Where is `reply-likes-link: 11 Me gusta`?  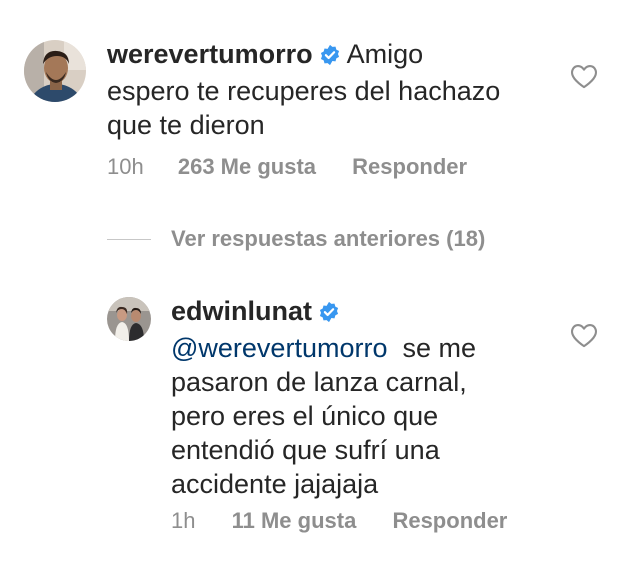 reply-likes-link: 11 Me gusta is located at coordinates (294, 520).